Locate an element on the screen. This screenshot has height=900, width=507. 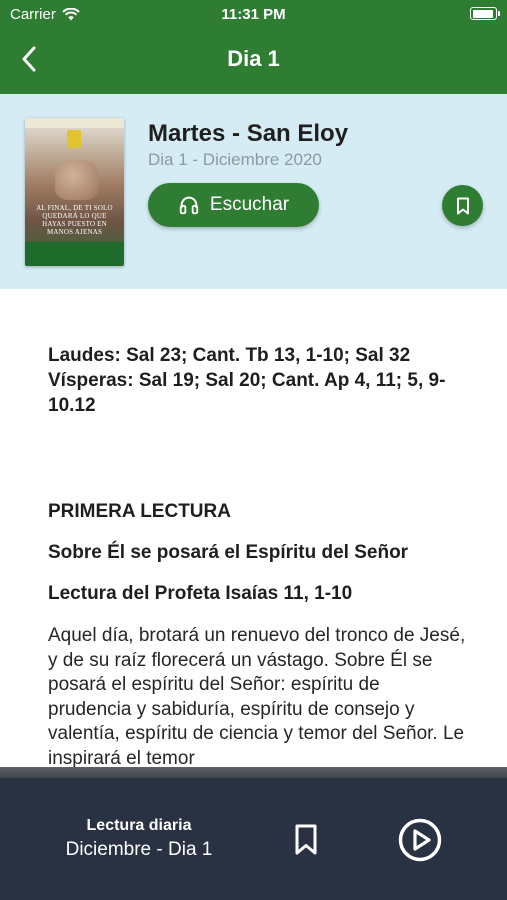
page-title: Dia 1 is located at coordinates (253, 58).